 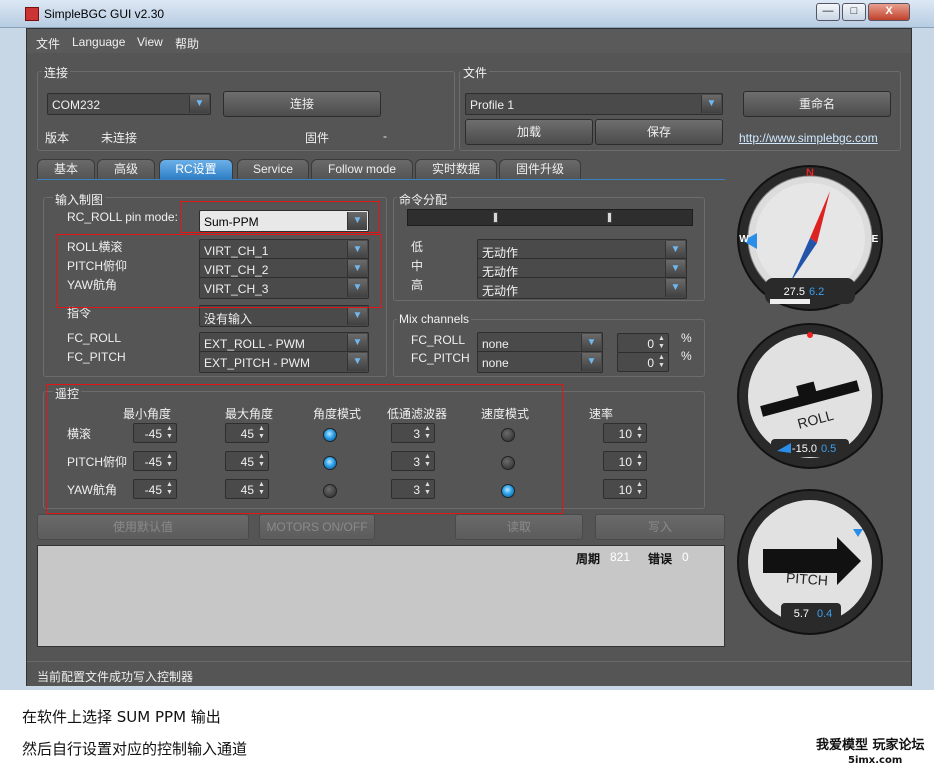 What do you see at coordinates (228, 319) in the screenshot?
I see `command-input-value: 没有输入` at bounding box center [228, 319].